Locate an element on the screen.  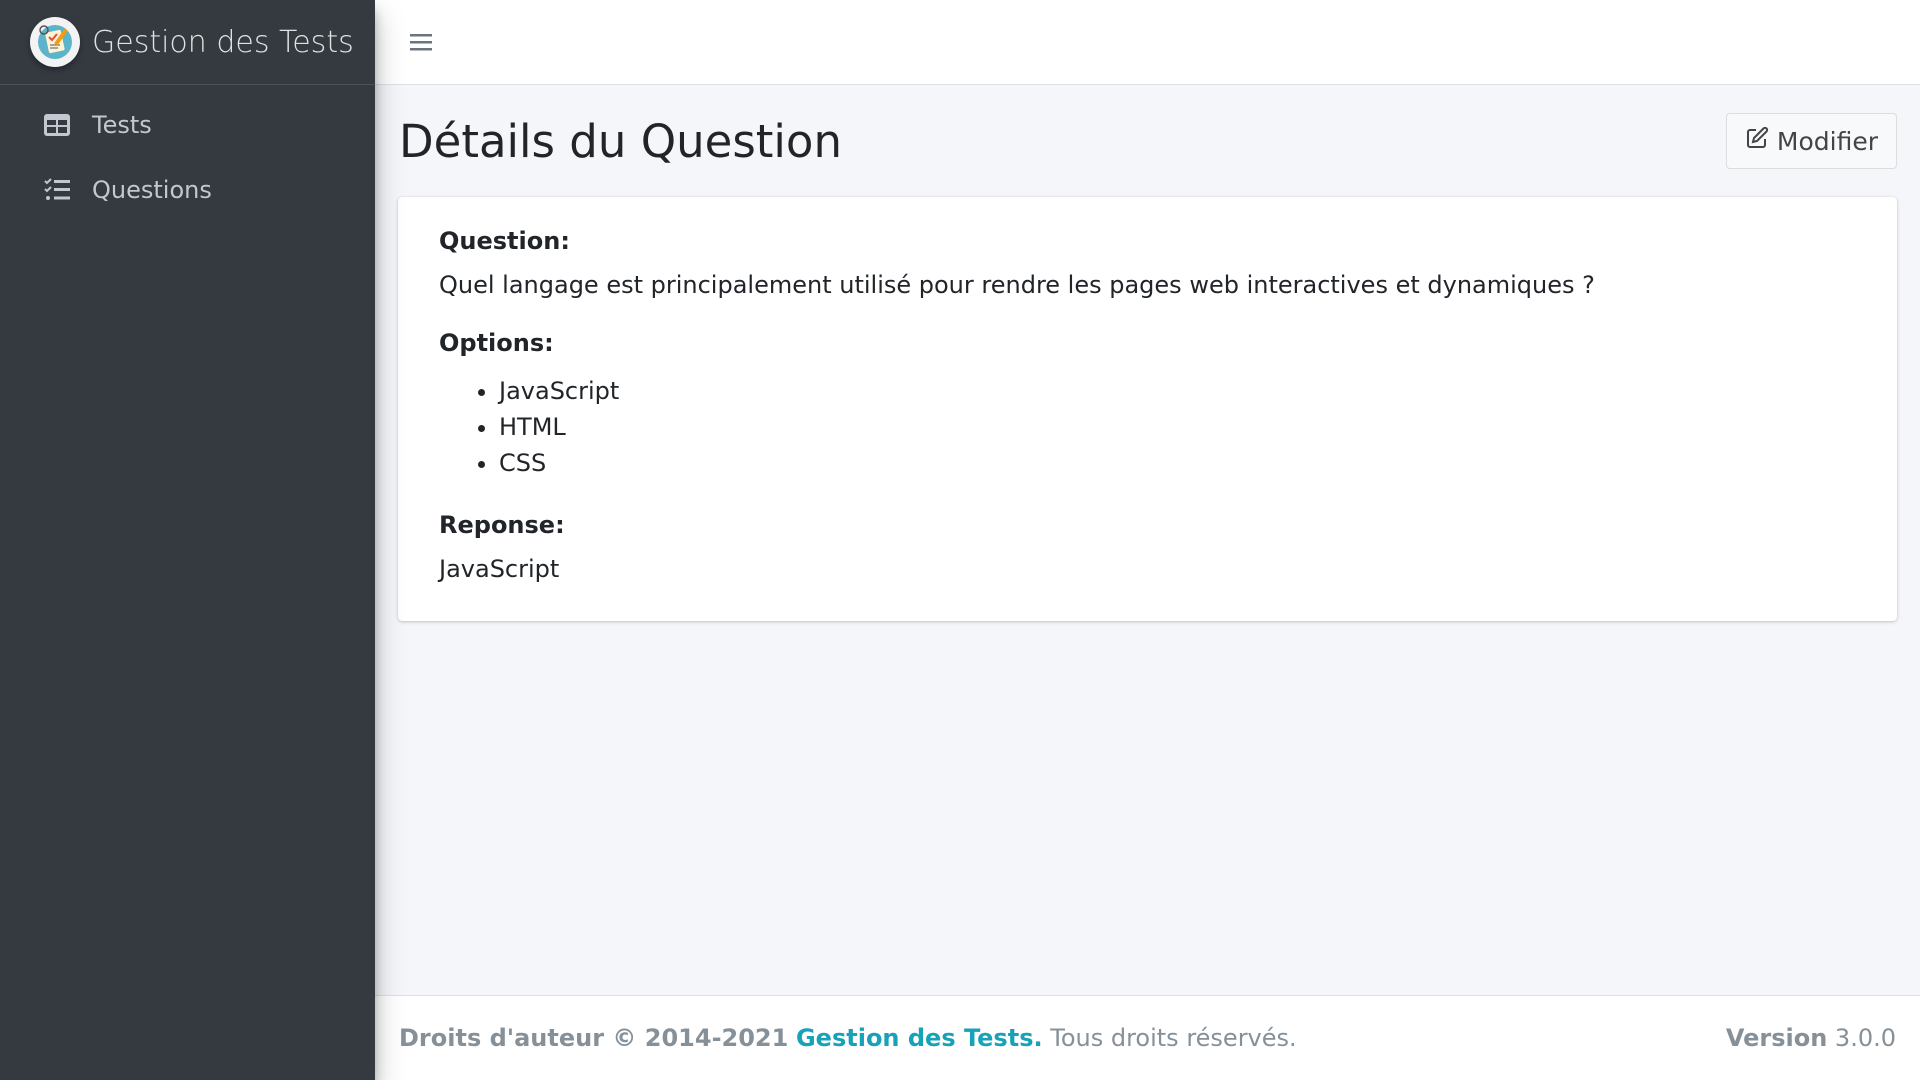
footer-version: Version 3.0.0 is located at coordinates (1811, 1038).